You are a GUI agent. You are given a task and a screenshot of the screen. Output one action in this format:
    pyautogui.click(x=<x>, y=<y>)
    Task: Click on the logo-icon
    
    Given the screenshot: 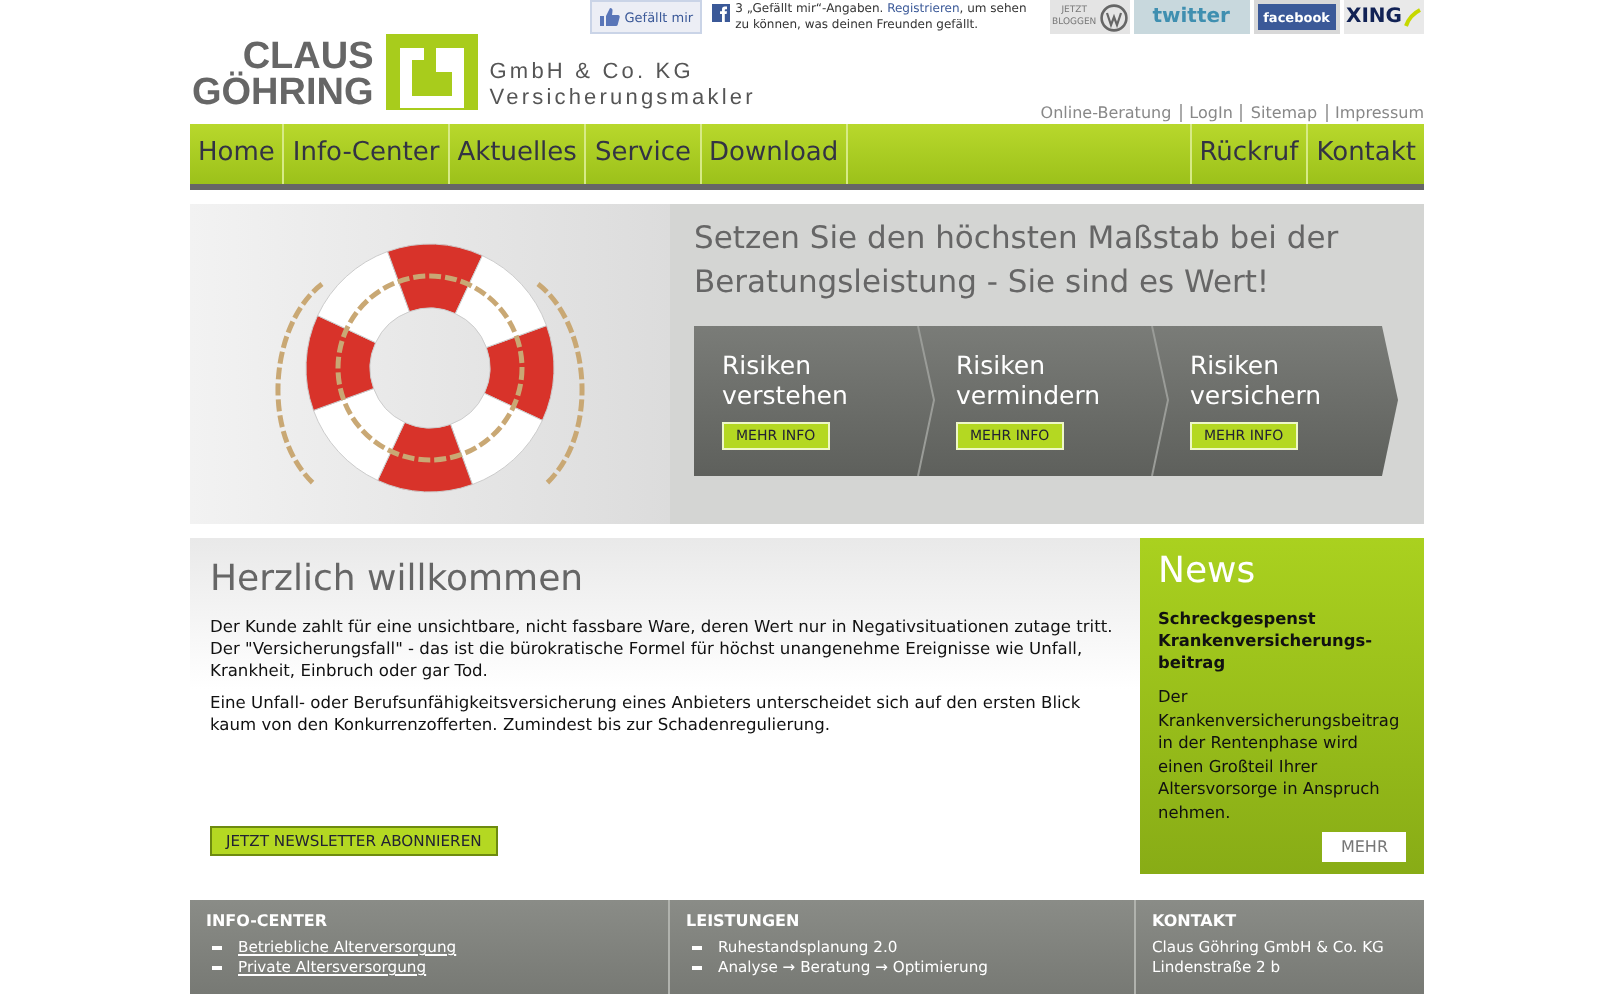 What is the action you would take?
    pyautogui.click(x=431, y=72)
    